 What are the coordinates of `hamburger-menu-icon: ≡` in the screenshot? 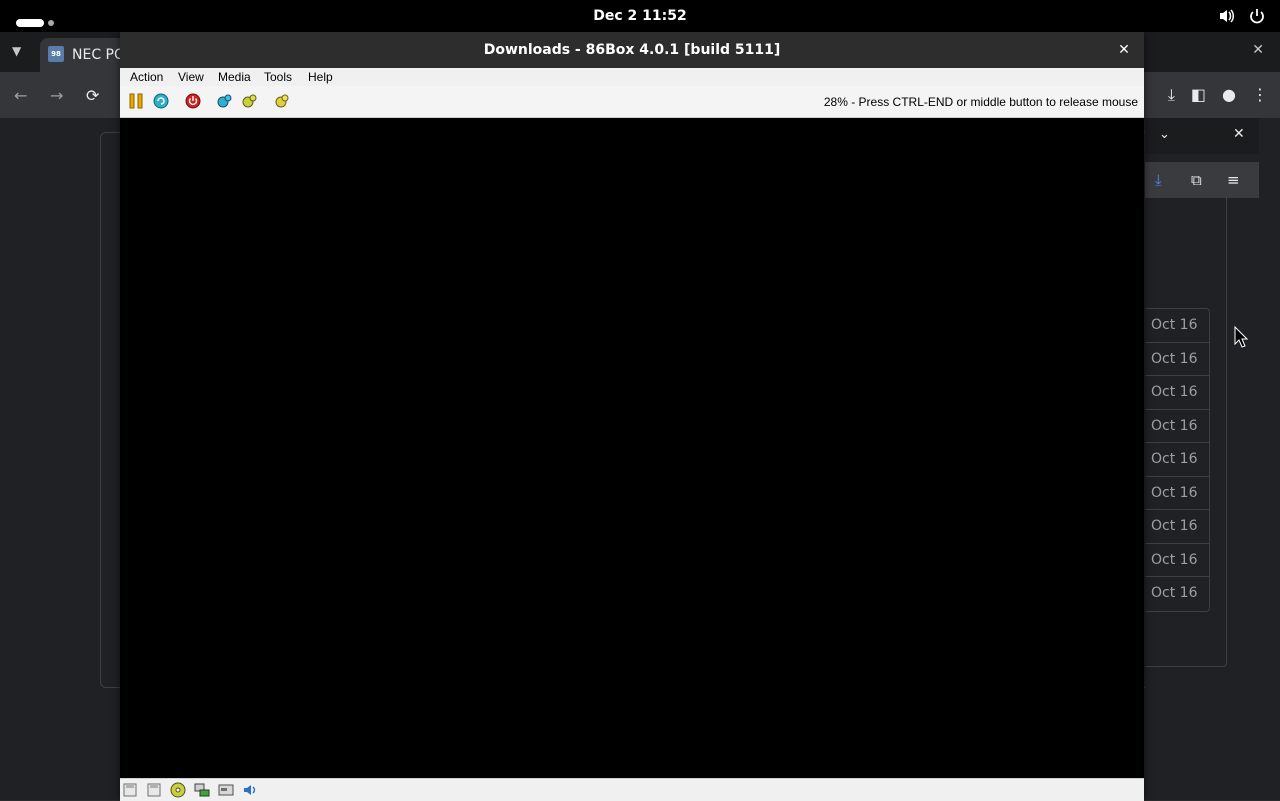 It's located at (1233, 180).